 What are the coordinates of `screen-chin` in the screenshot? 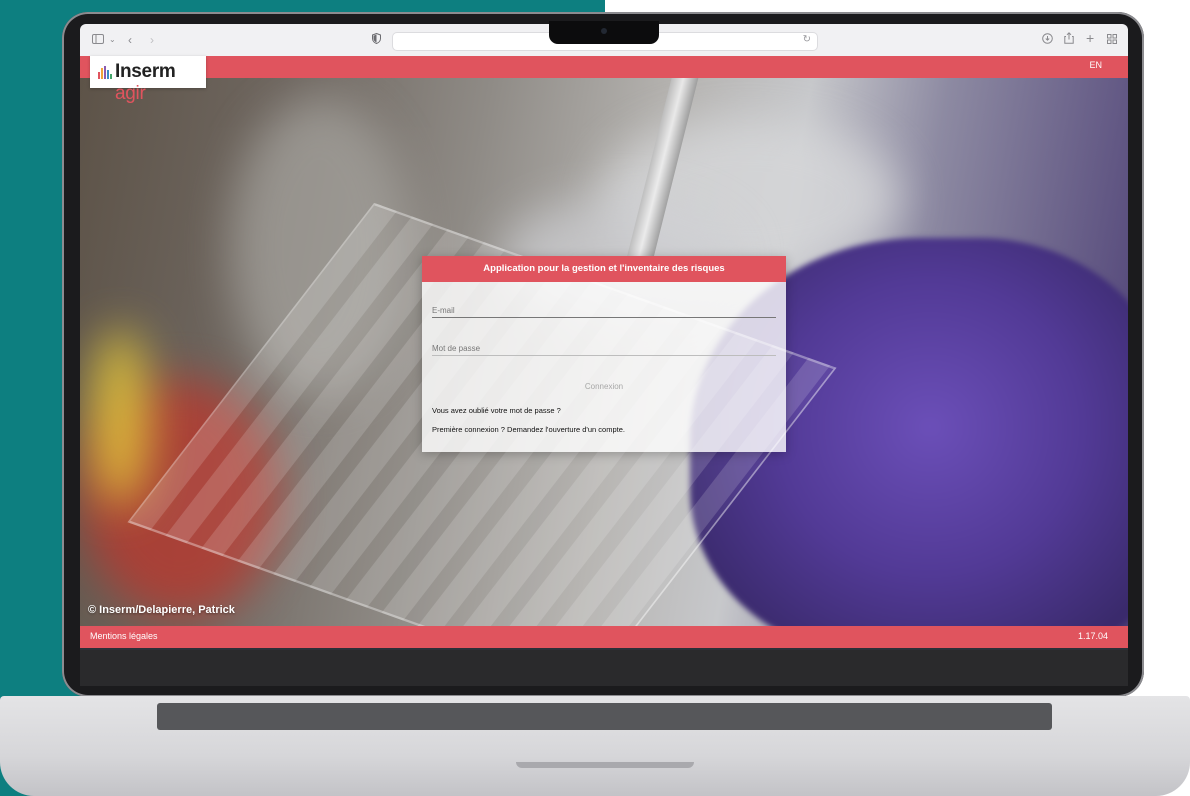 It's located at (604, 668).